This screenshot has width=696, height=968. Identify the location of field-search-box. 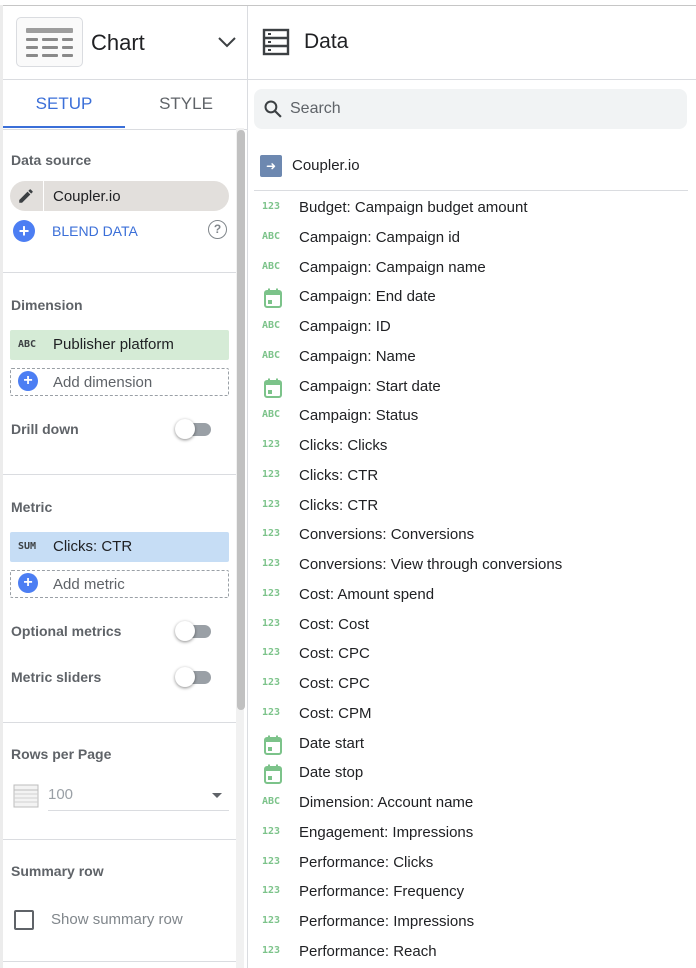
(470, 109).